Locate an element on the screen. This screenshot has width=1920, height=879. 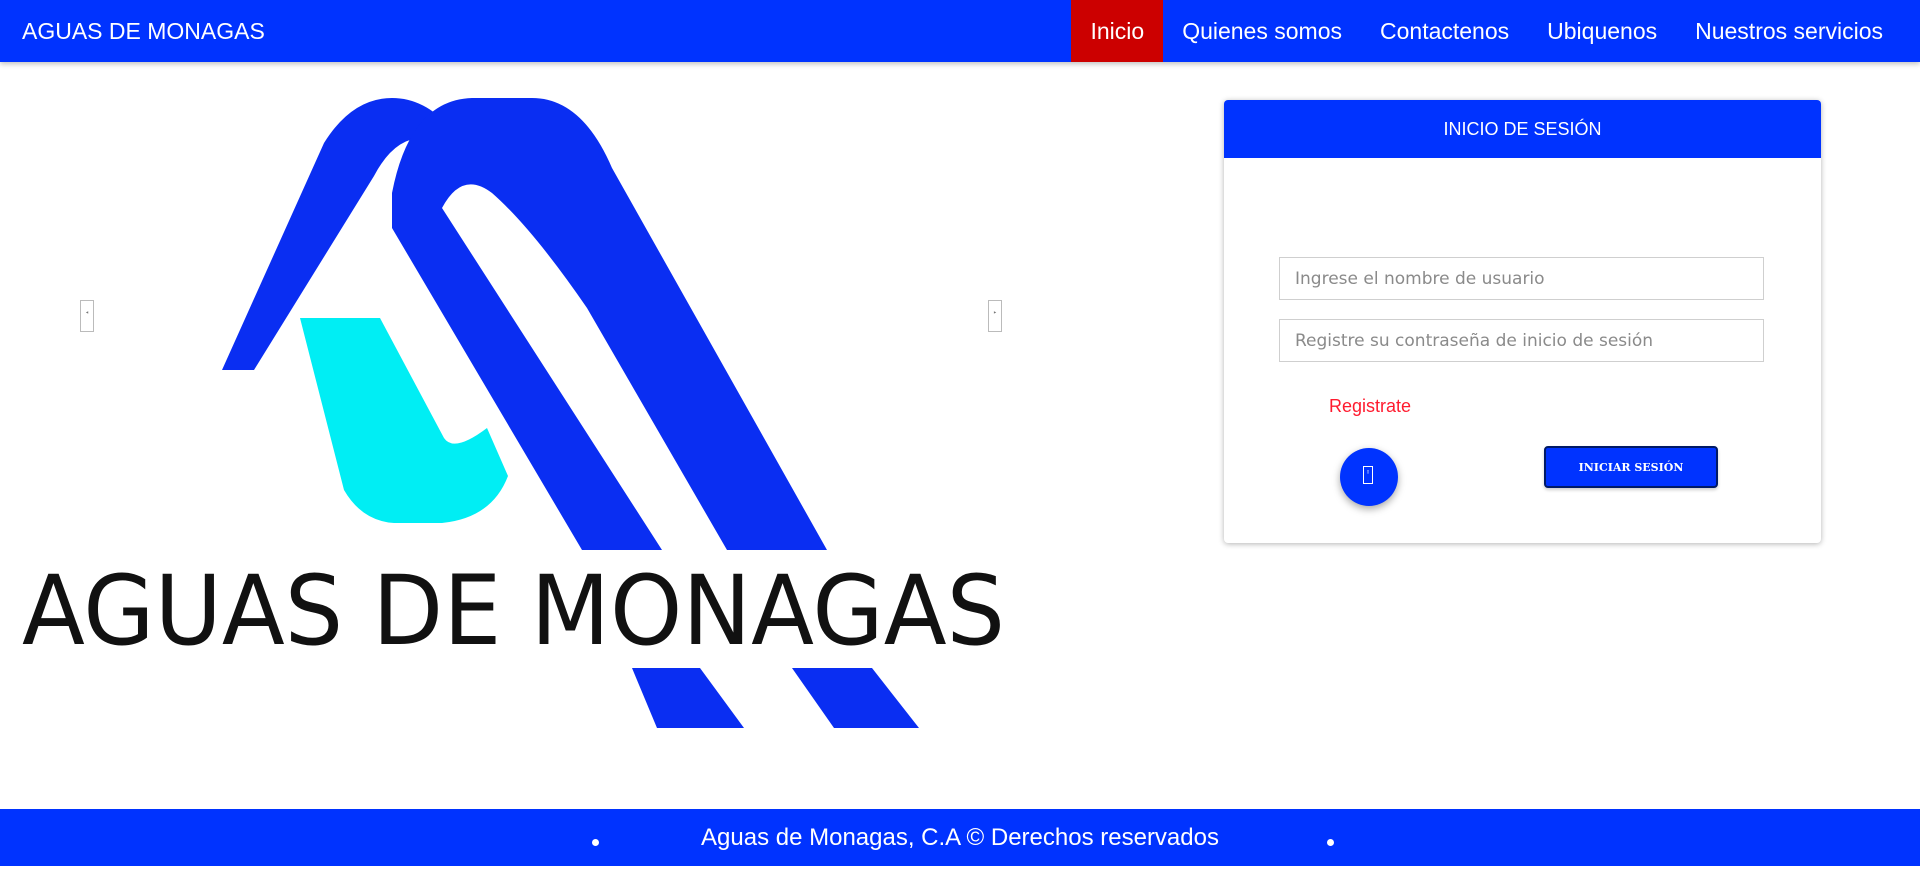
carousel-prev-button: ◂ is located at coordinates (87, 316).